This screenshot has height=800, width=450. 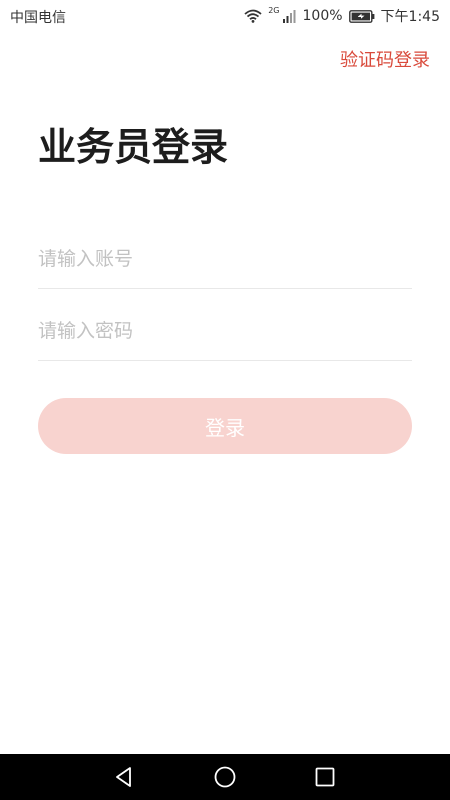 What do you see at coordinates (225, 16) in the screenshot?
I see `status-bar: 中国电信 2G 100% 下午1:45` at bounding box center [225, 16].